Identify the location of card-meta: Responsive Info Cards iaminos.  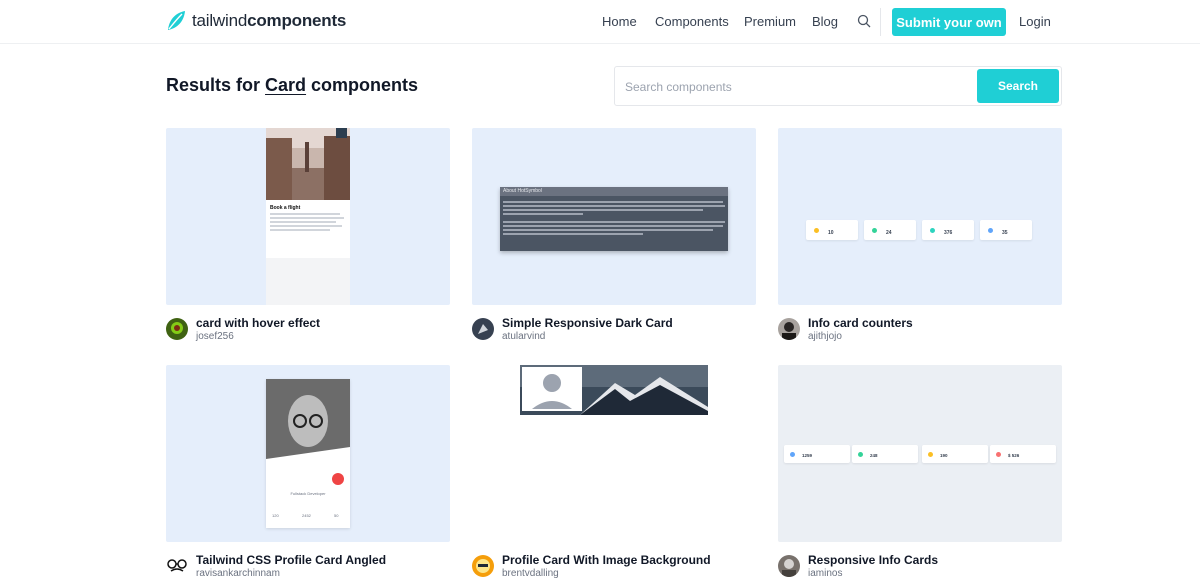
(920, 566).